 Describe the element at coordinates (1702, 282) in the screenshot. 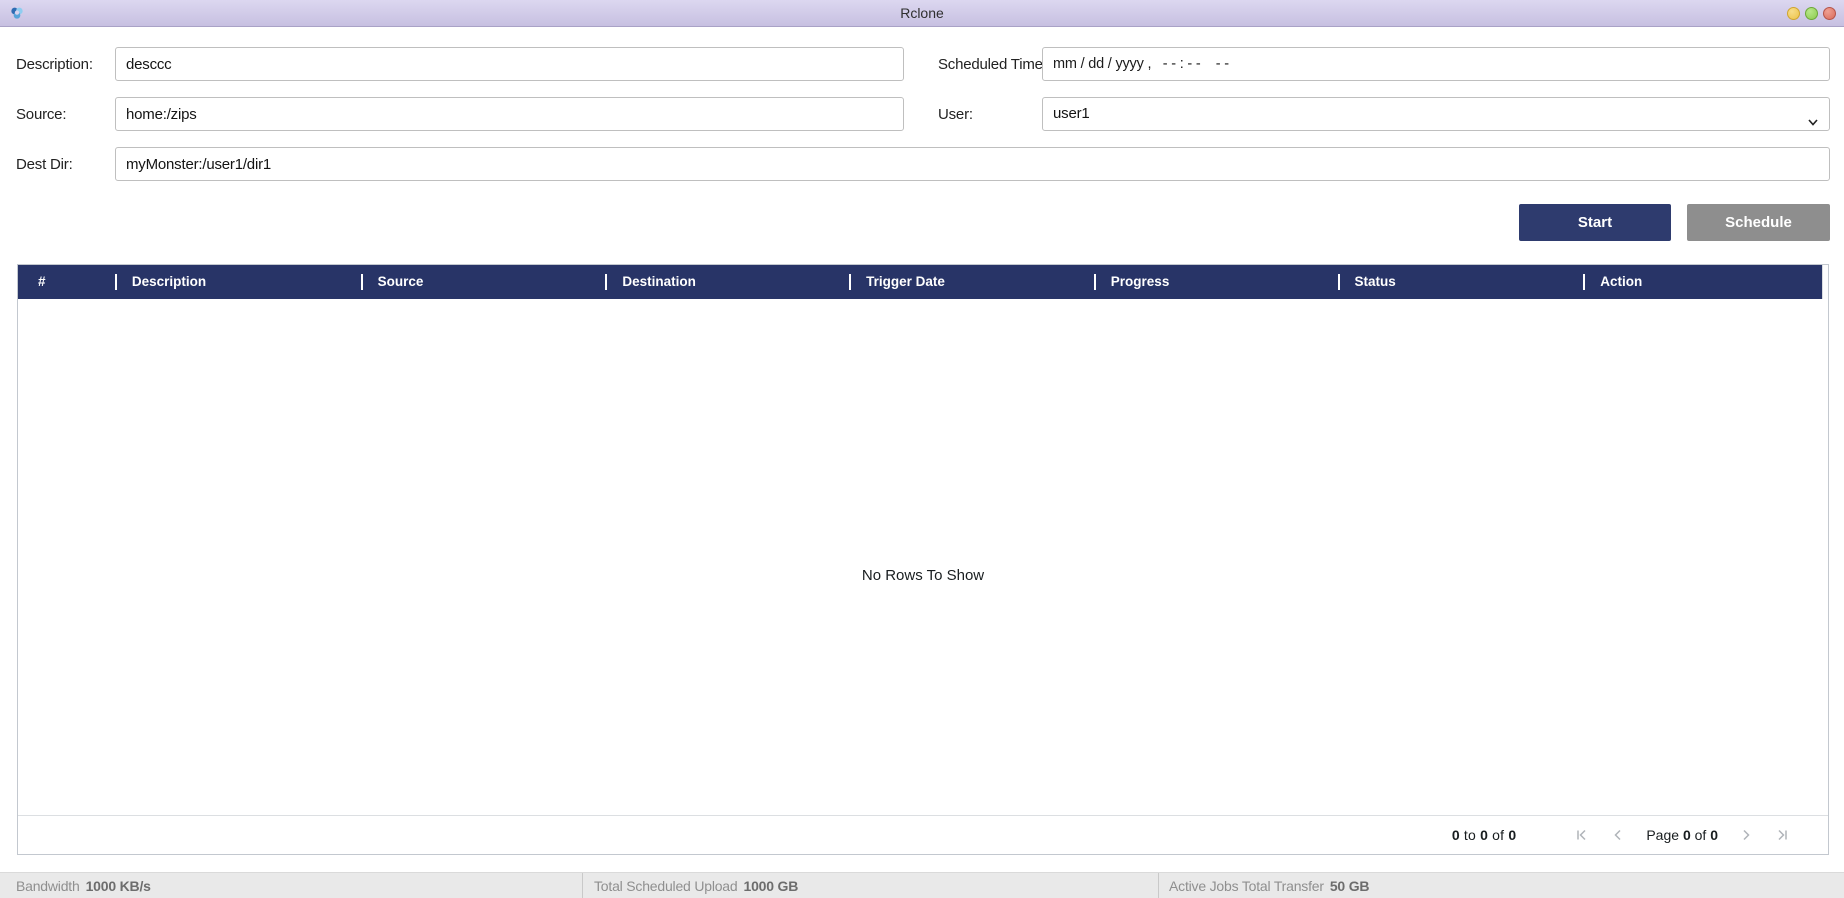

I see `header-cell-action: Action` at that location.